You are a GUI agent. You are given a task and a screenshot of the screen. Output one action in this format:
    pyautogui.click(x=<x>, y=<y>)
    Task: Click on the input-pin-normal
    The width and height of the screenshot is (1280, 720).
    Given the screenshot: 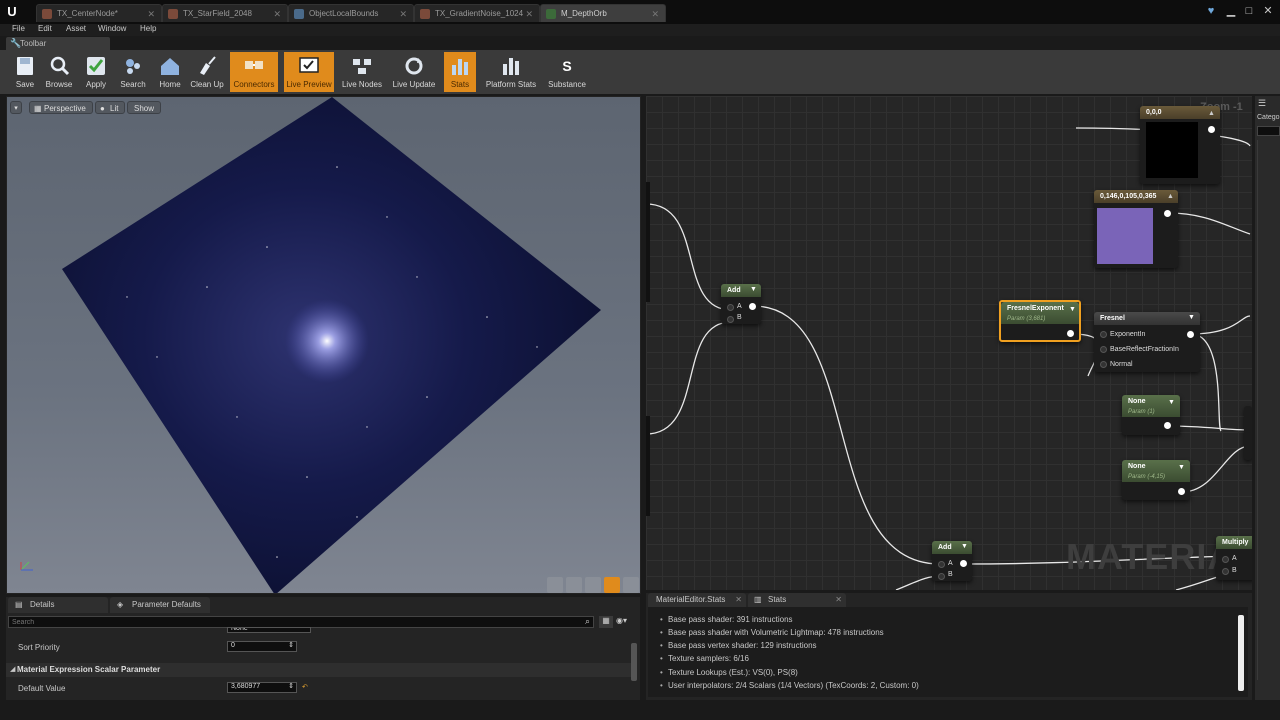 What is the action you would take?
    pyautogui.click(x=1103, y=364)
    